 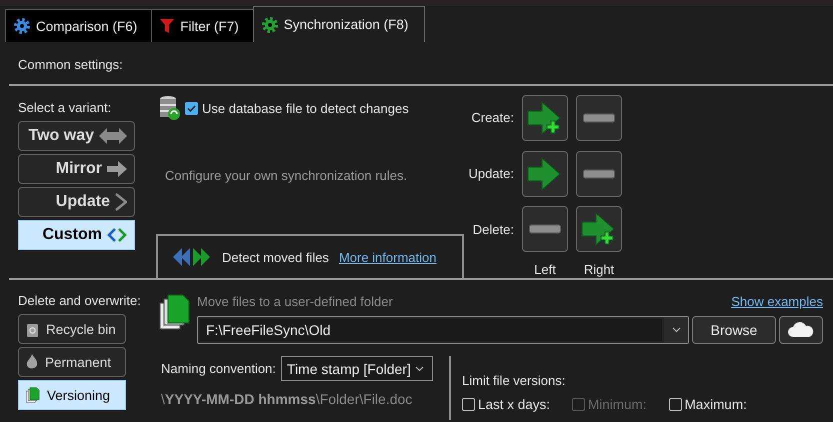 I want to click on show-examples-link: Show examples, so click(x=777, y=303).